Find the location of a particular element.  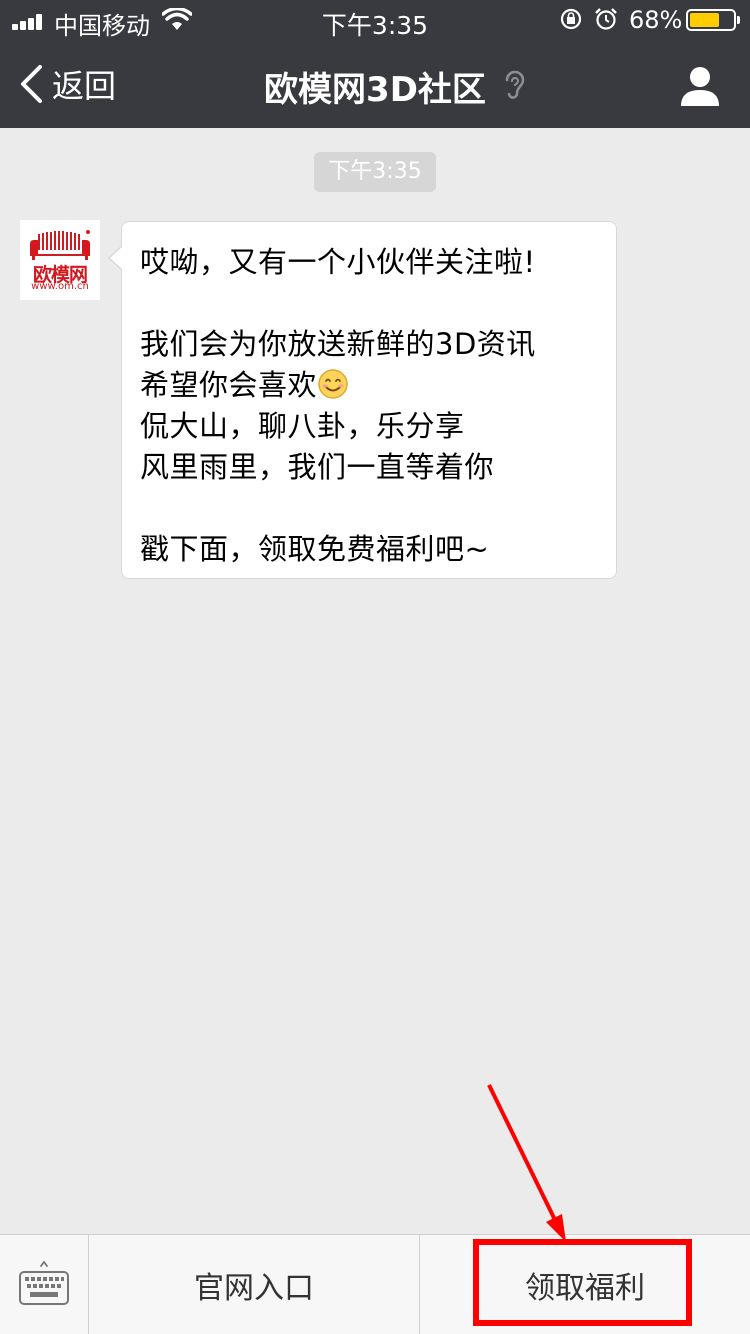

annotation-arrow is located at coordinates (526, 1163).